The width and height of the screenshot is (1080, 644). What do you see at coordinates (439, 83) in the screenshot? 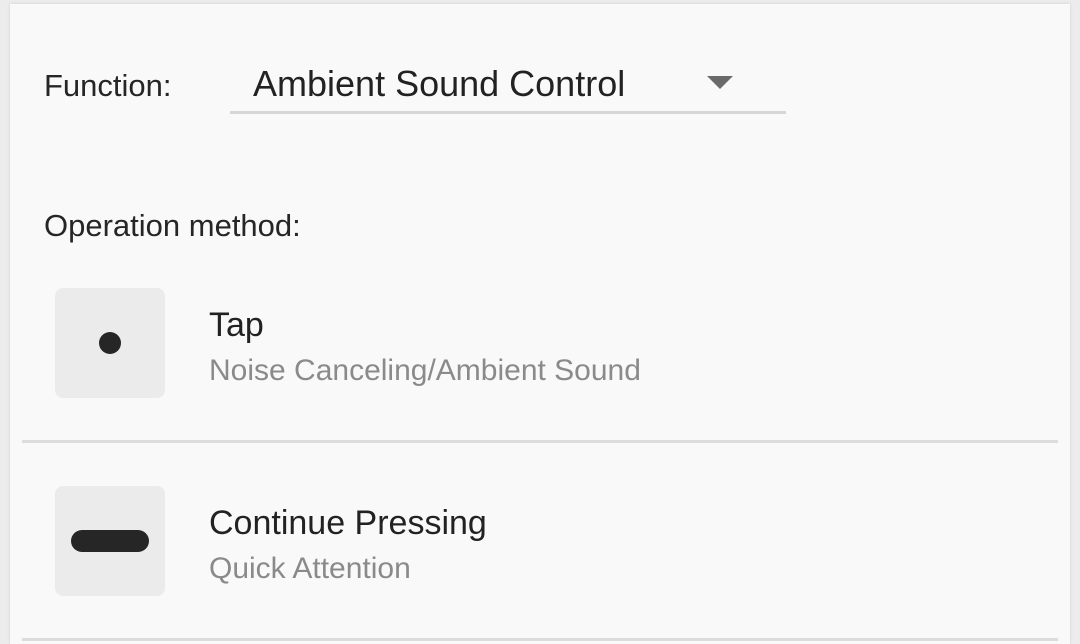
I see `function-selected-value: Ambient Sound Control` at bounding box center [439, 83].